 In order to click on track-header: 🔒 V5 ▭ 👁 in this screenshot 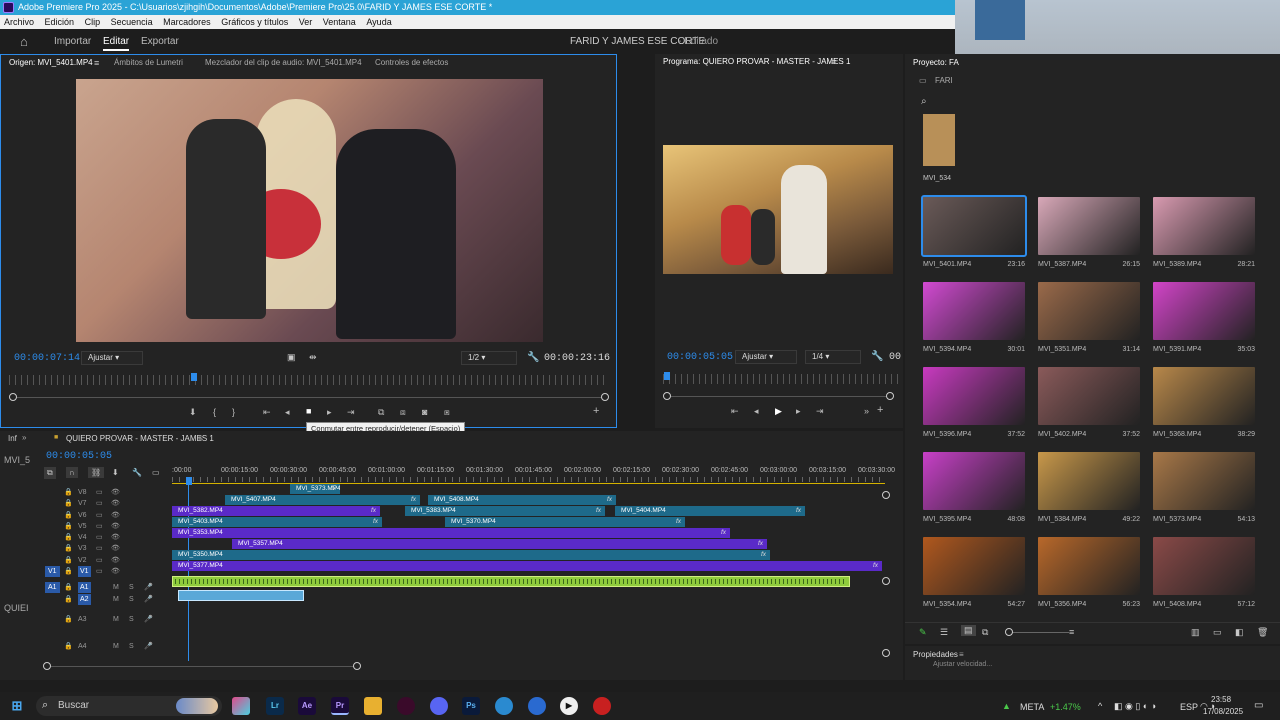, I will do `click(85, 526)`.